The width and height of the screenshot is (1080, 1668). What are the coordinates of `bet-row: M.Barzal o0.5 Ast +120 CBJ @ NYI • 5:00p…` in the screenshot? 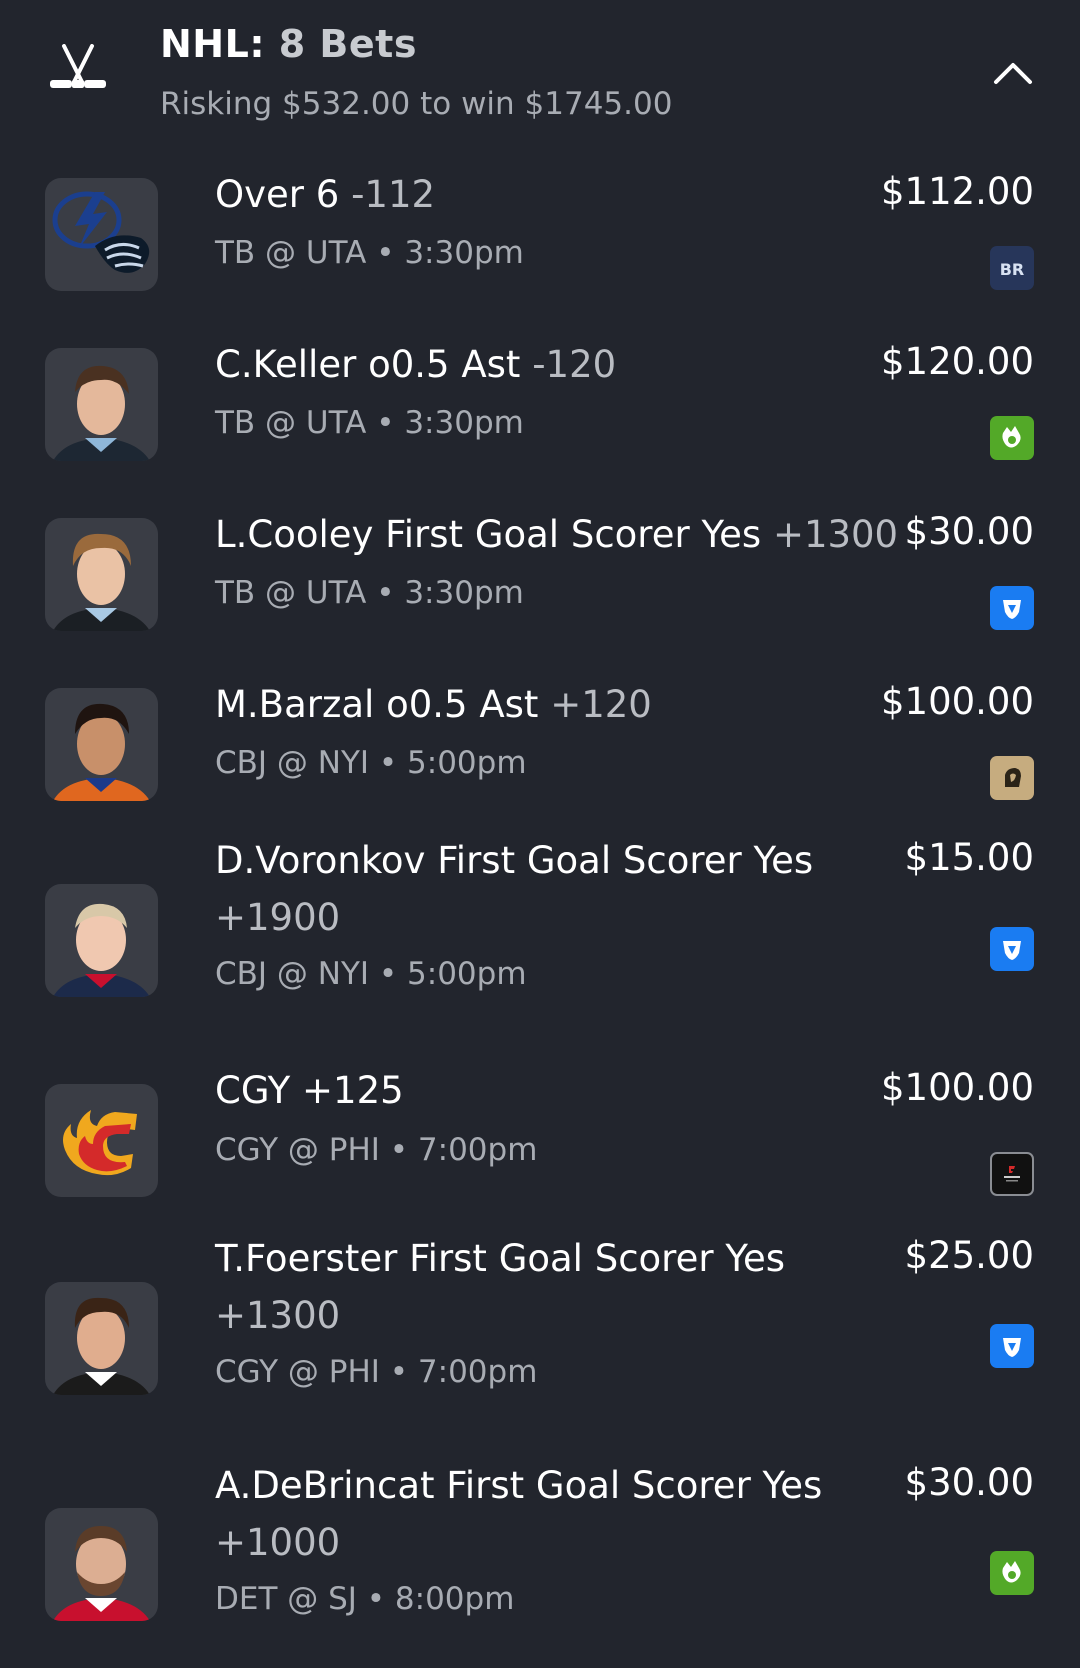 It's located at (540, 755).